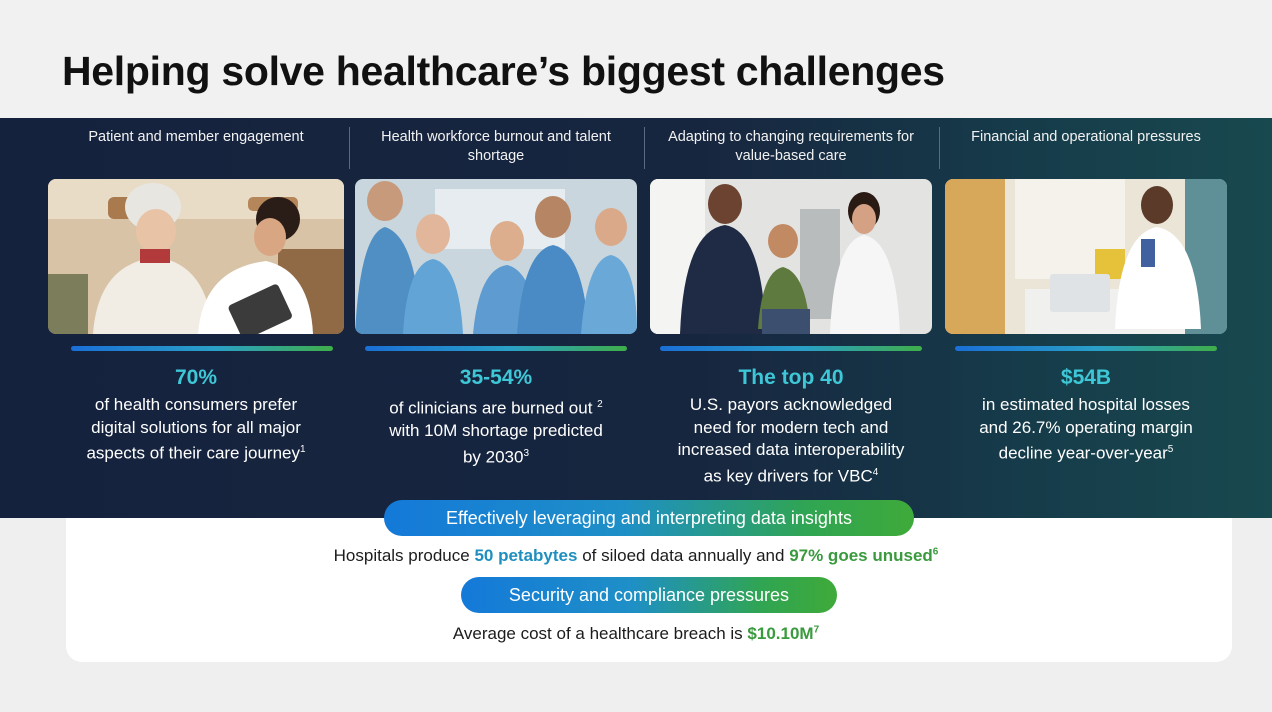 The image size is (1272, 712). Describe the element at coordinates (491, 408) in the screenshot. I see `desc-line-text: of clinicians are burned out` at that location.